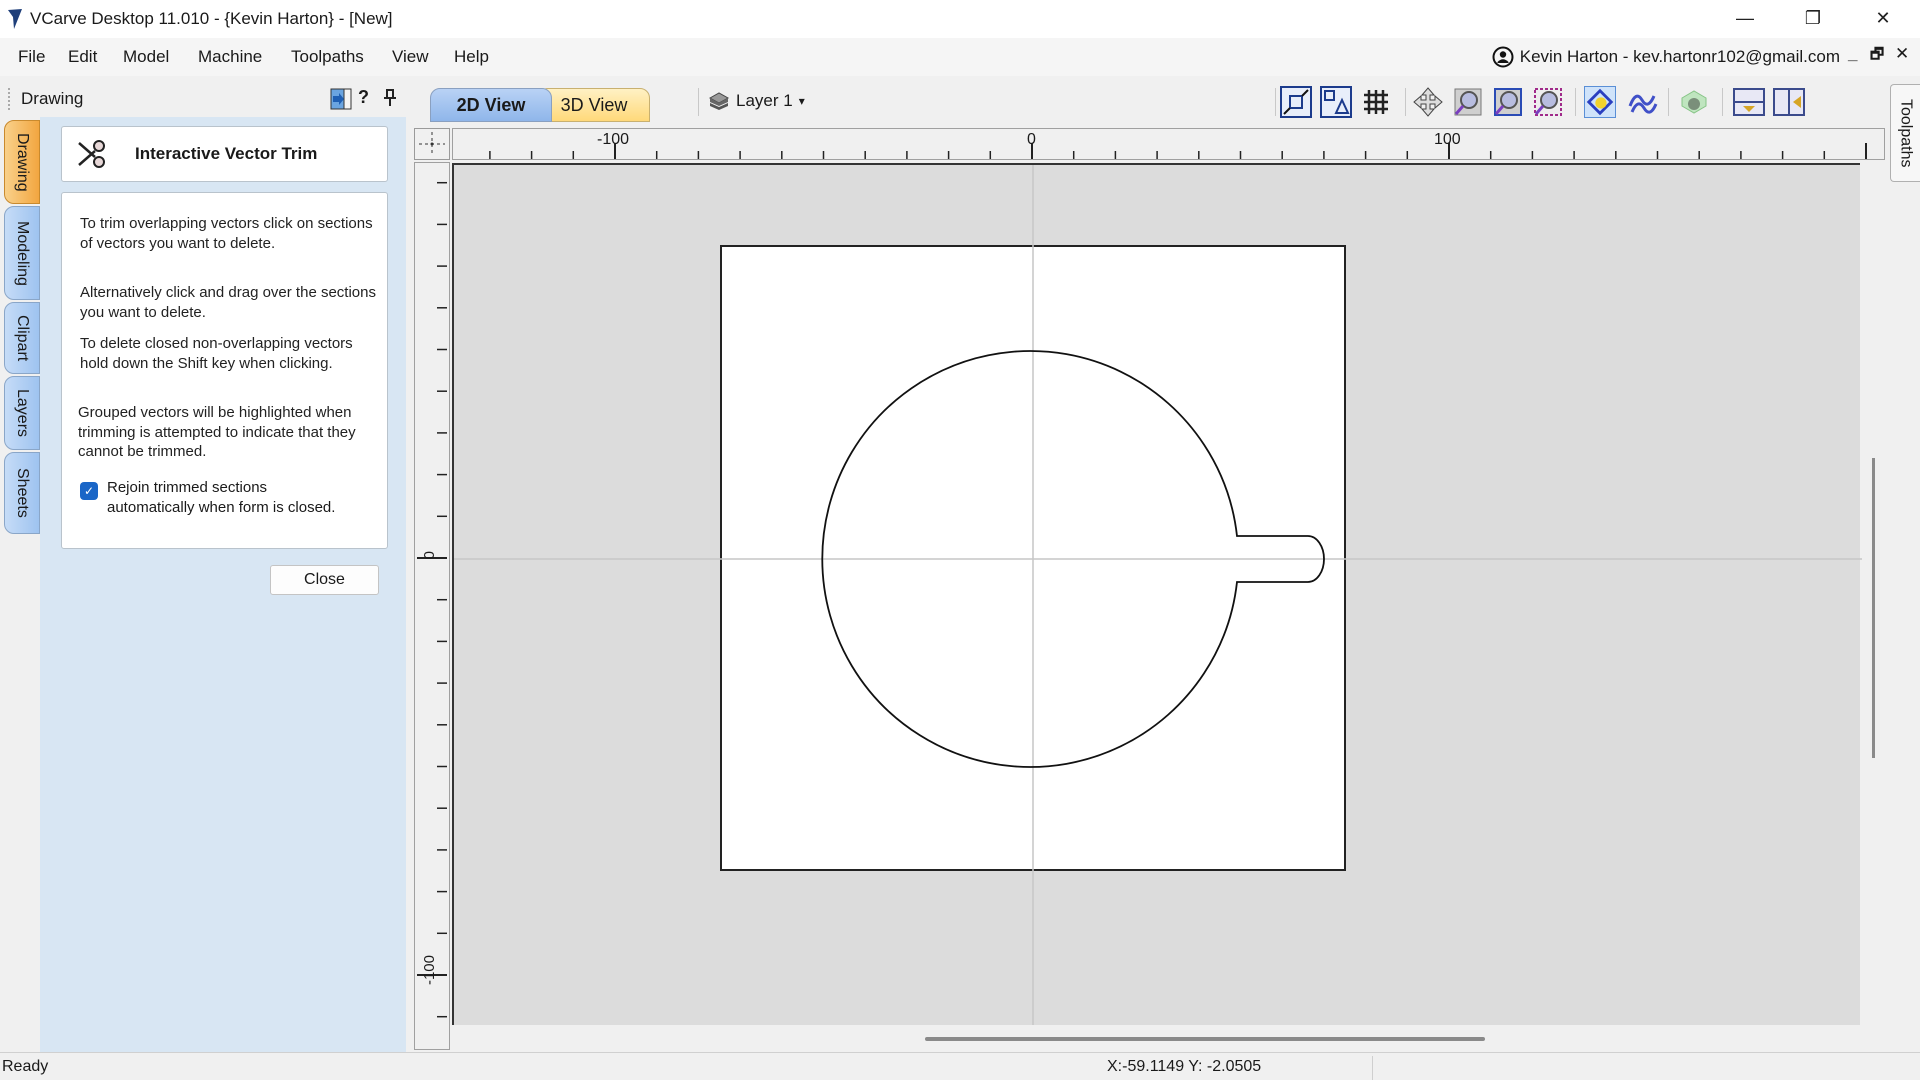  Describe the element at coordinates (390, 98) in the screenshot. I see `pin-icon` at that location.